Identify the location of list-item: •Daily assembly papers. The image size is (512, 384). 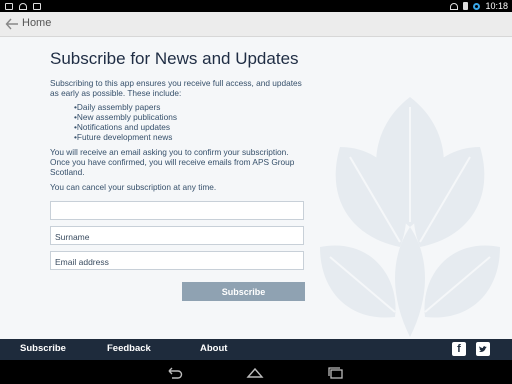
(117, 107).